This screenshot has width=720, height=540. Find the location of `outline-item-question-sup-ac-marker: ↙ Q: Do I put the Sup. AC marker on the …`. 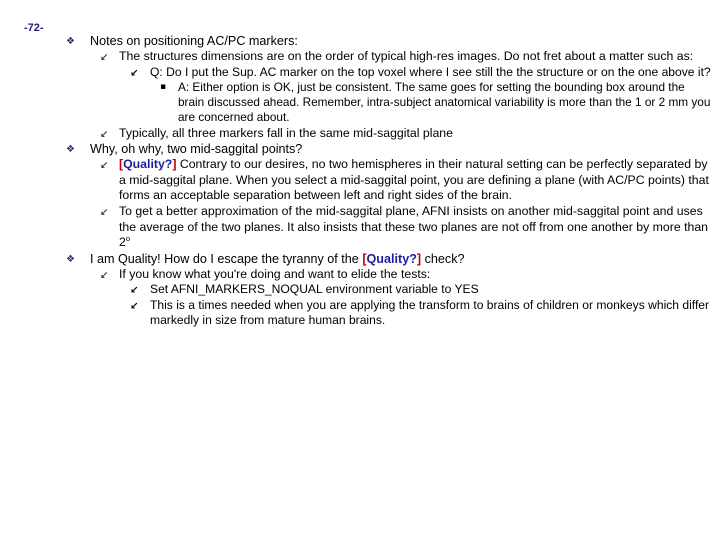

outline-item-question-sup-ac-marker: ↙ Q: Do I put the Sup. AC marker on the … is located at coordinates (388, 72).